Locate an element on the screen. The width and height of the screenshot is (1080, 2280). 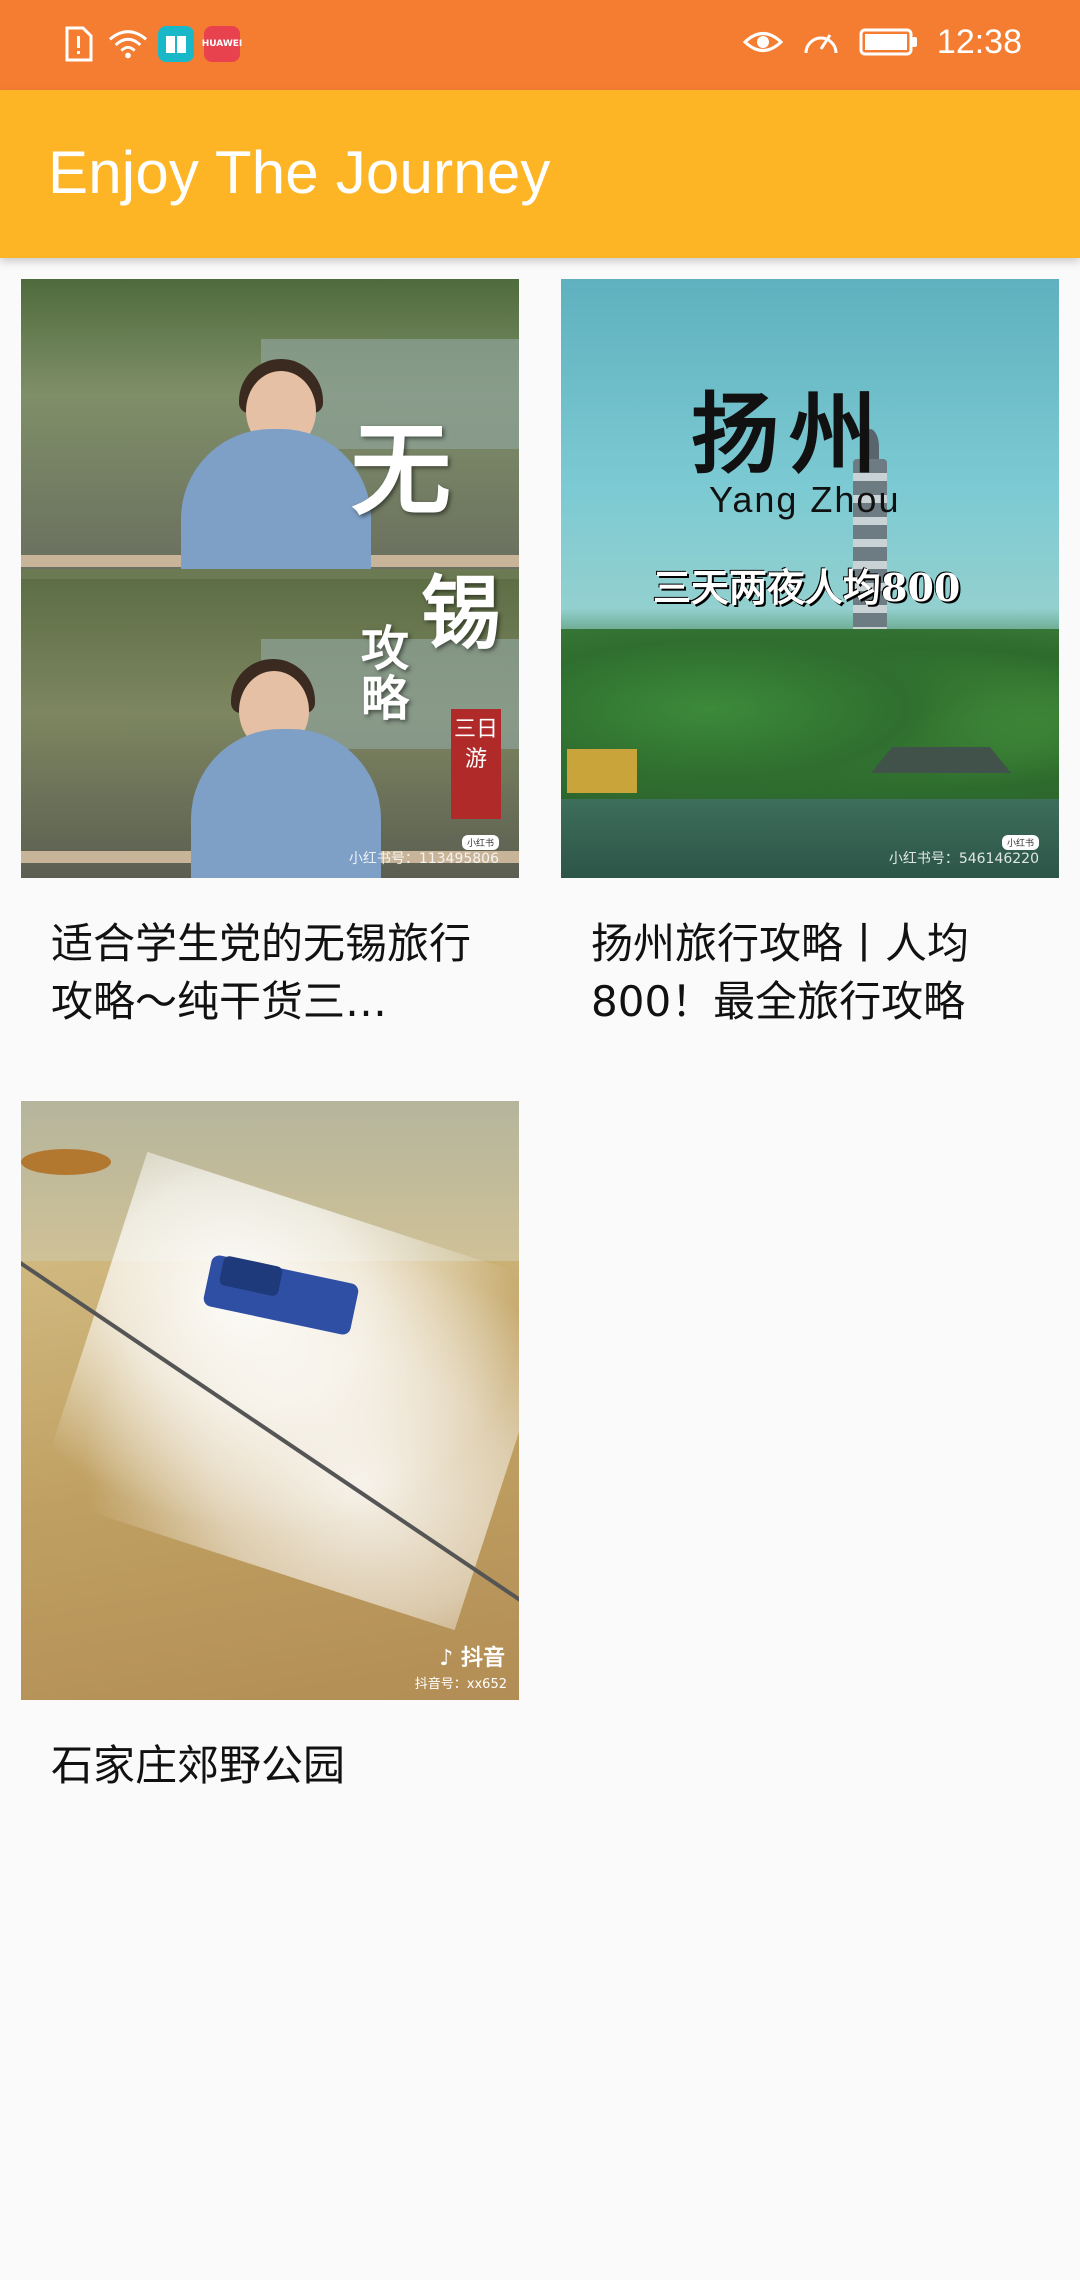
wifi-icon is located at coordinates (128, 44).